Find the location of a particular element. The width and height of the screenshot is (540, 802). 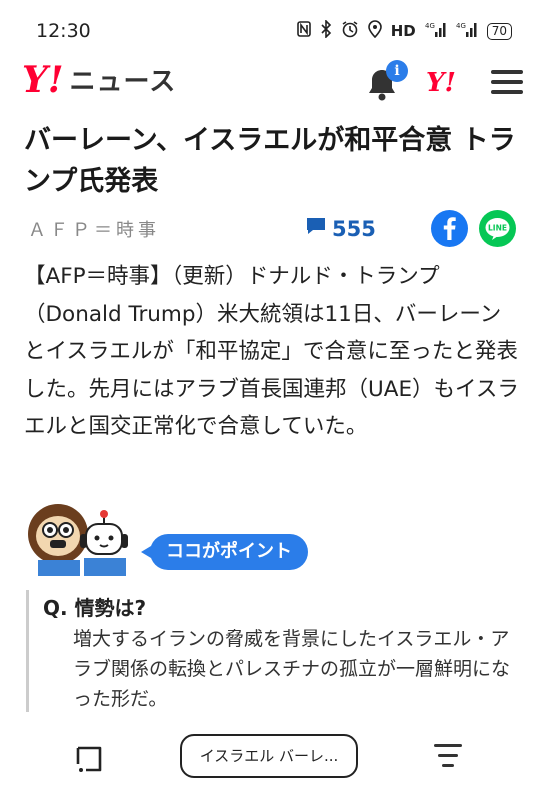

network-label: HD is located at coordinates (403, 31).